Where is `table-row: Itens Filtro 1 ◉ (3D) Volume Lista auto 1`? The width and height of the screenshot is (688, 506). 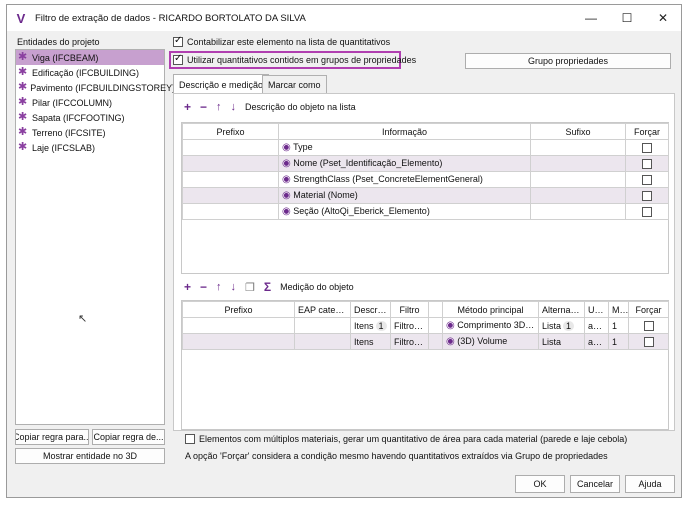 table-row: Itens Filtro 1 ◉ (3D) Volume Lista auto 1 is located at coordinates (425, 341).